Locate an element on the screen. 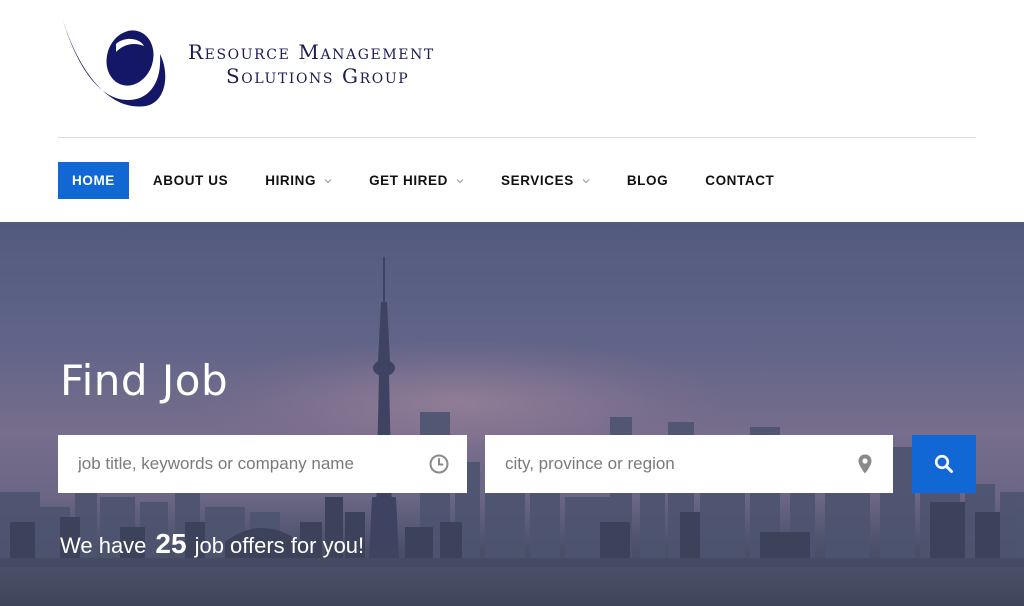 This screenshot has width=1024, height=606. brand-name-line2: Solutions Group is located at coordinates (318, 76).